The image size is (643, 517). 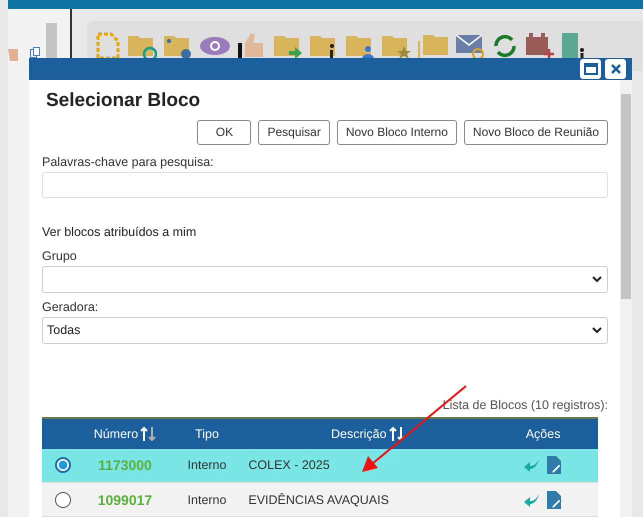 What do you see at coordinates (536, 132) in the screenshot?
I see `action-button: Novo Bloco de Reunião` at bounding box center [536, 132].